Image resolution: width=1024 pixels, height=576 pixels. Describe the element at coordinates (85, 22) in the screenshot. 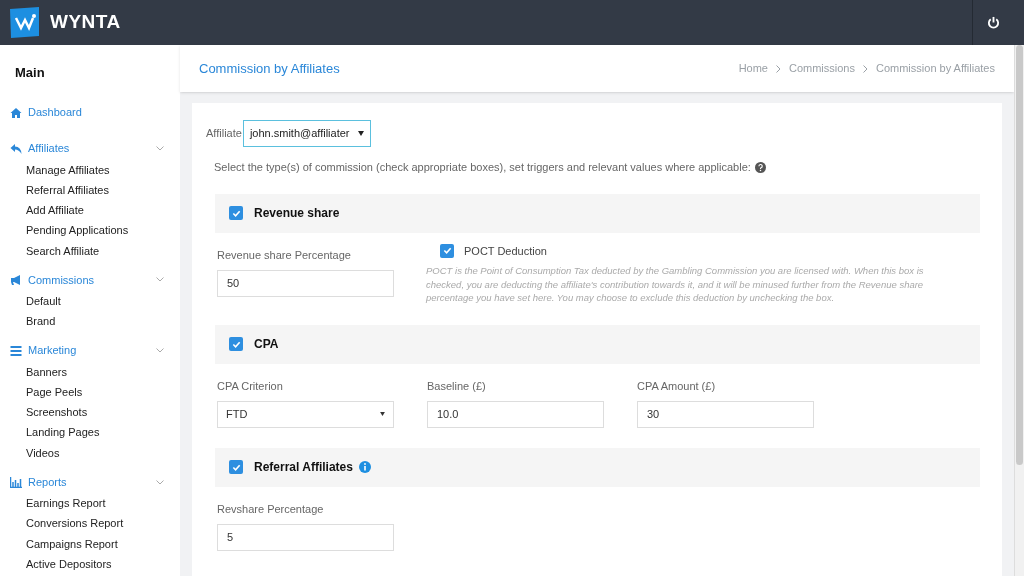

I see `brand-name: WYNTA` at that location.